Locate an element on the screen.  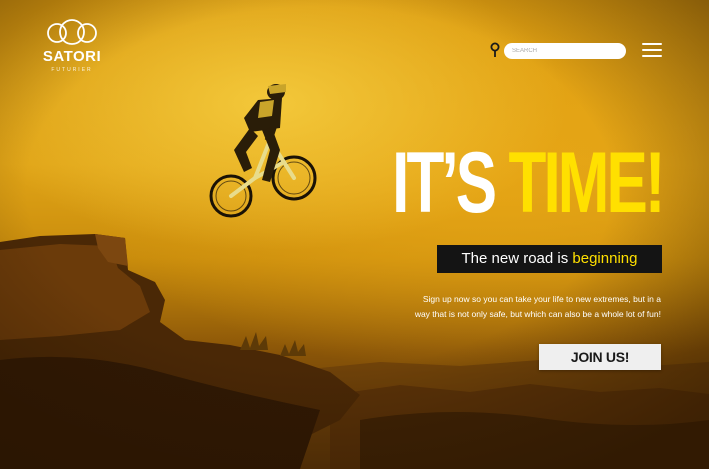
search-area is located at coordinates (559, 51).